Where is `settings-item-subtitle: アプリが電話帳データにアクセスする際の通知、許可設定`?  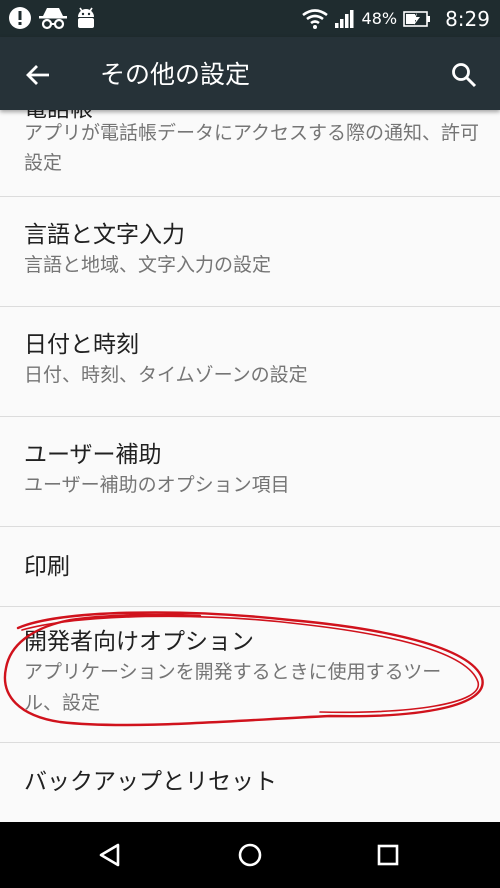 settings-item-subtitle: アプリが電話帳データにアクセスする際の通知、許可設定 is located at coordinates (252, 148).